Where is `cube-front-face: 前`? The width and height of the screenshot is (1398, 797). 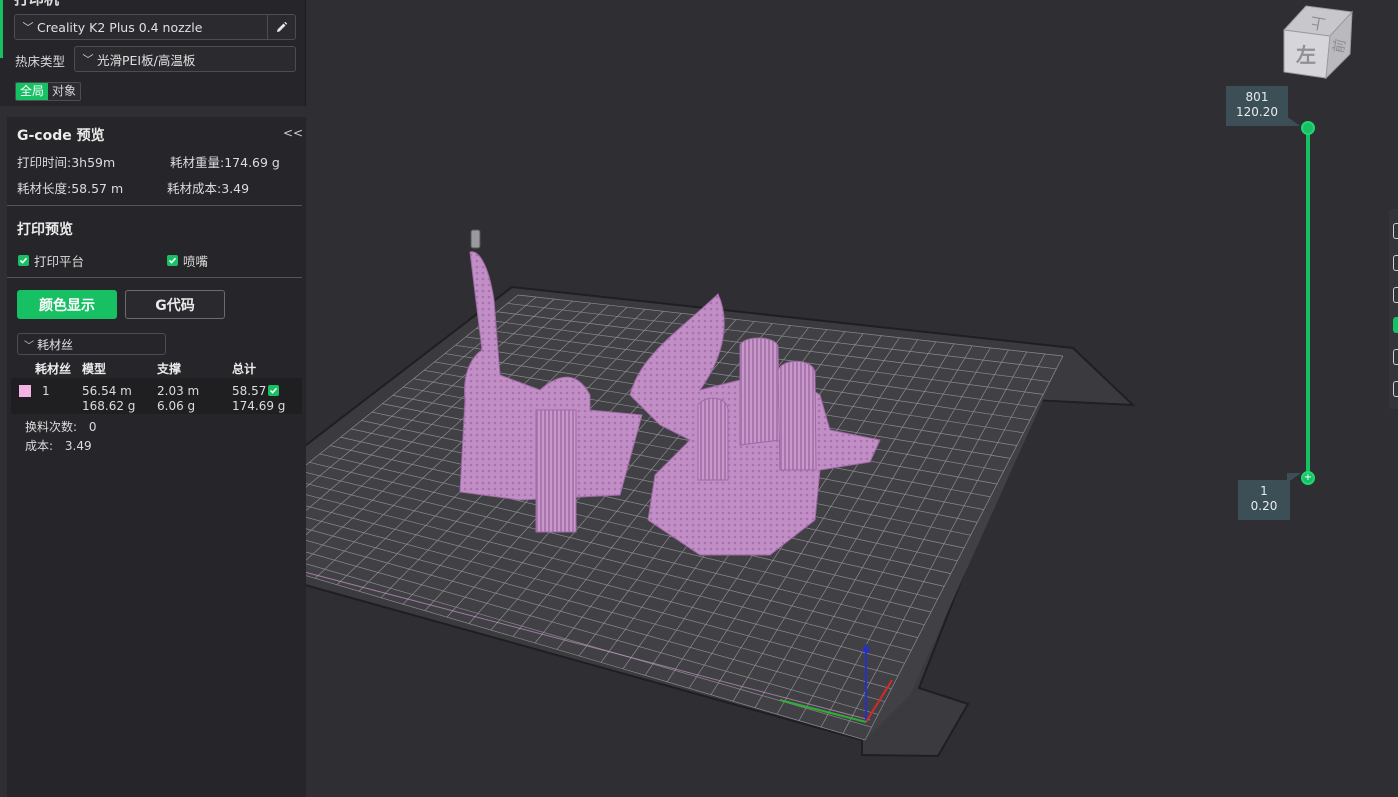
cube-front-face: 前 is located at coordinates (1339, 46).